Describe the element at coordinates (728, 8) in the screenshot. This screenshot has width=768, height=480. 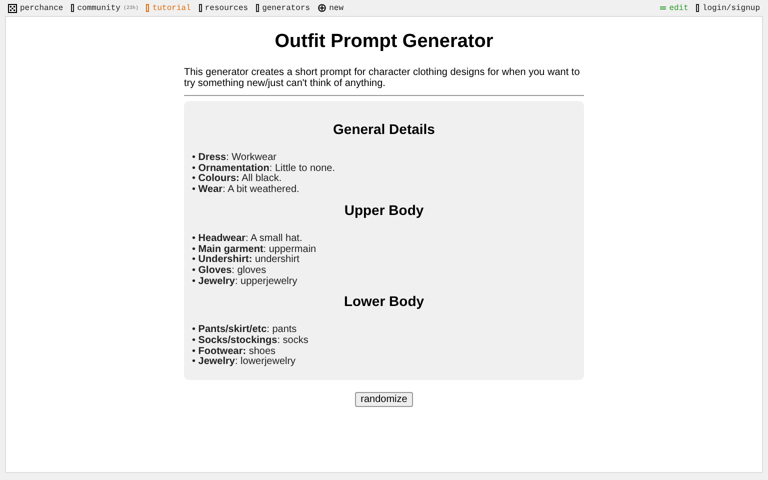
I see `nav-link: login/signup` at that location.